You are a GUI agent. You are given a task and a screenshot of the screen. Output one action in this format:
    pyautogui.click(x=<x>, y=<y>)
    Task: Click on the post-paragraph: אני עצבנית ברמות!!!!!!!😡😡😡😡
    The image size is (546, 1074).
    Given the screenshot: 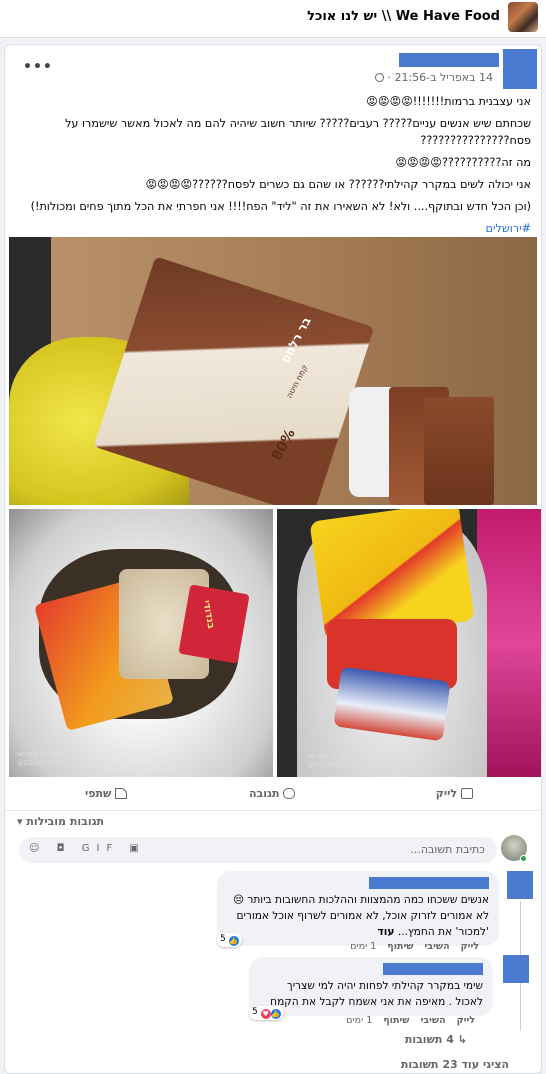 What is the action you would take?
    pyautogui.click(x=448, y=101)
    